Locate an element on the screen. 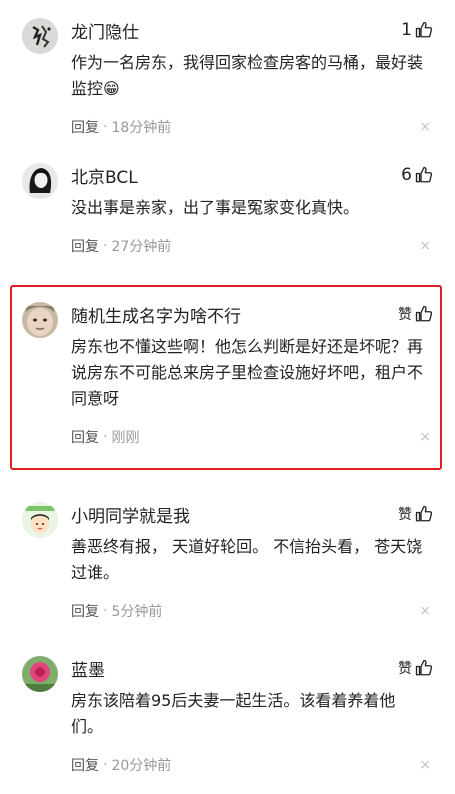  comment-text: 房东该陪着95后夫妻一起生活。该看着养着他们。 is located at coordinates (233, 713).